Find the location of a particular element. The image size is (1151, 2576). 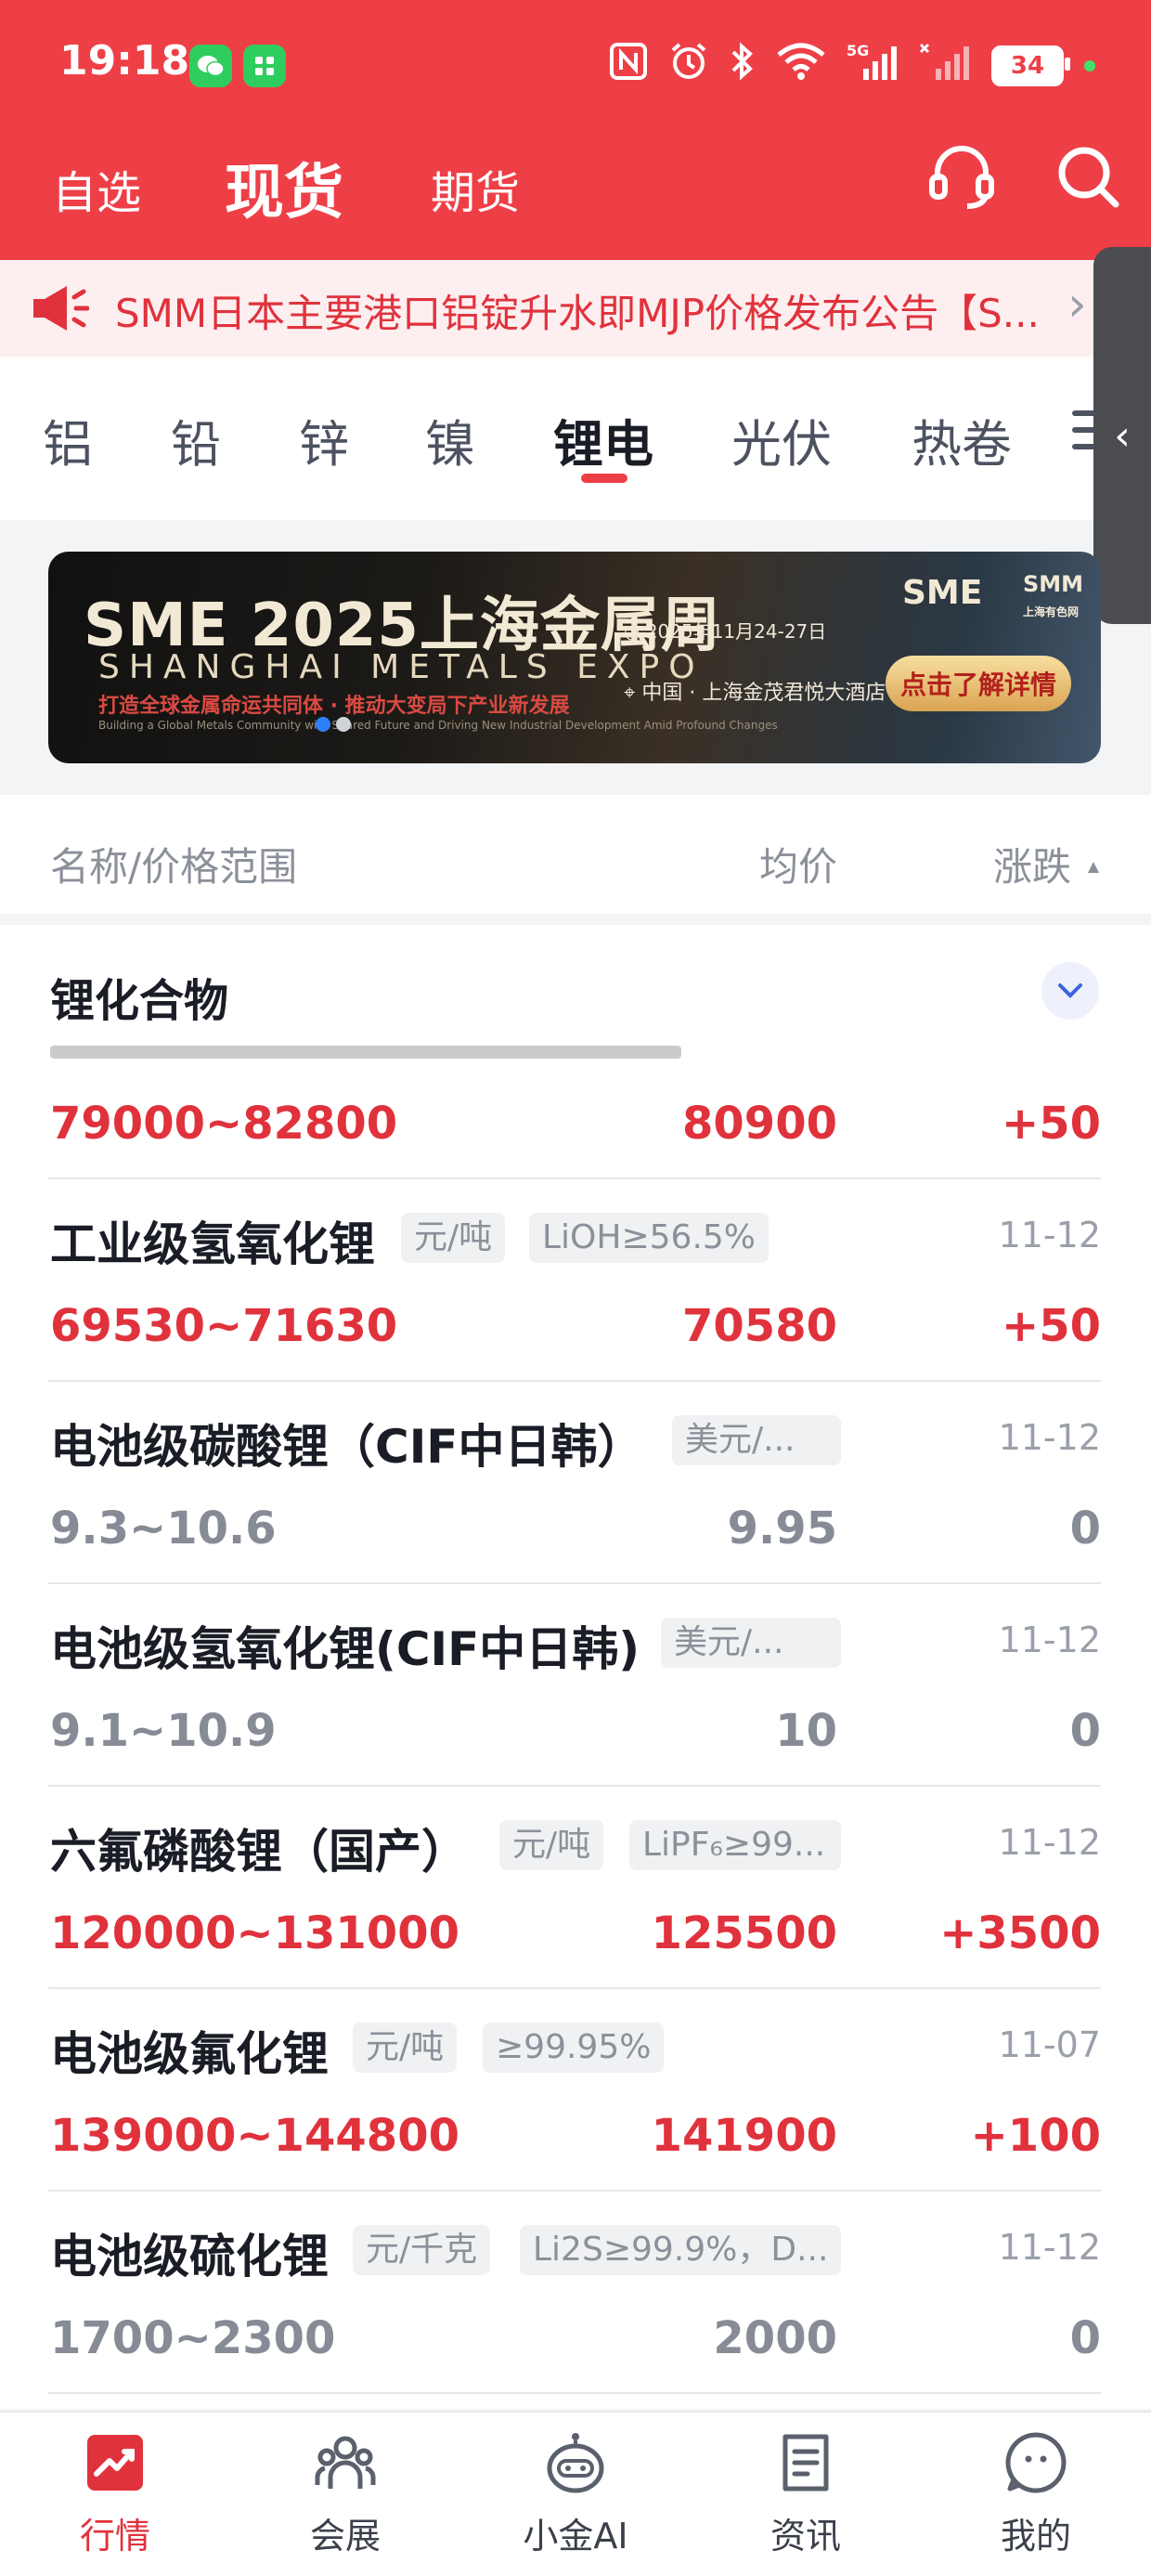

category-nickel: 镍 is located at coordinates (450, 439).